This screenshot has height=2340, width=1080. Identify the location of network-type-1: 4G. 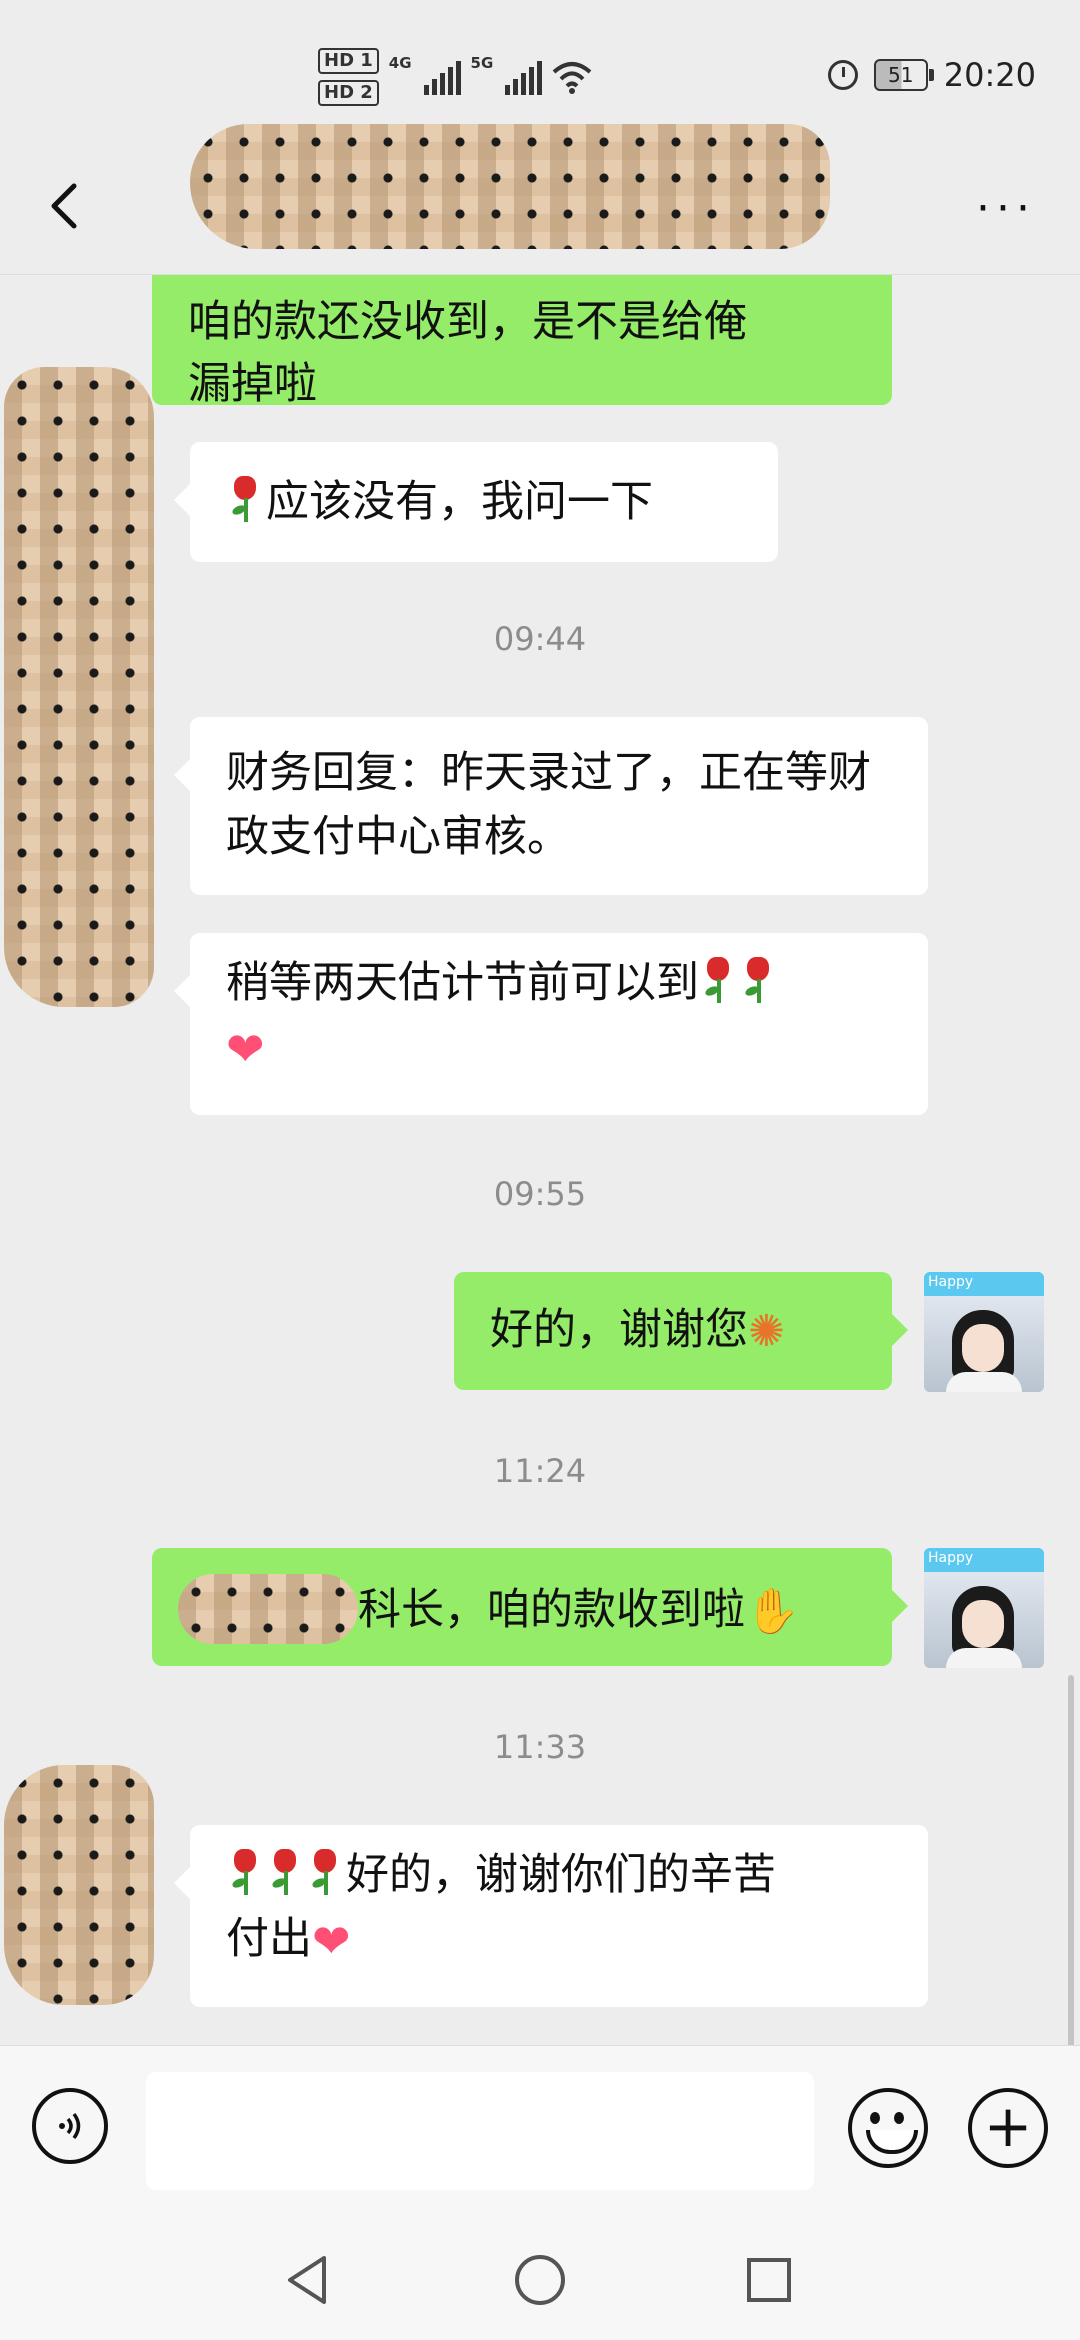
(400, 63).